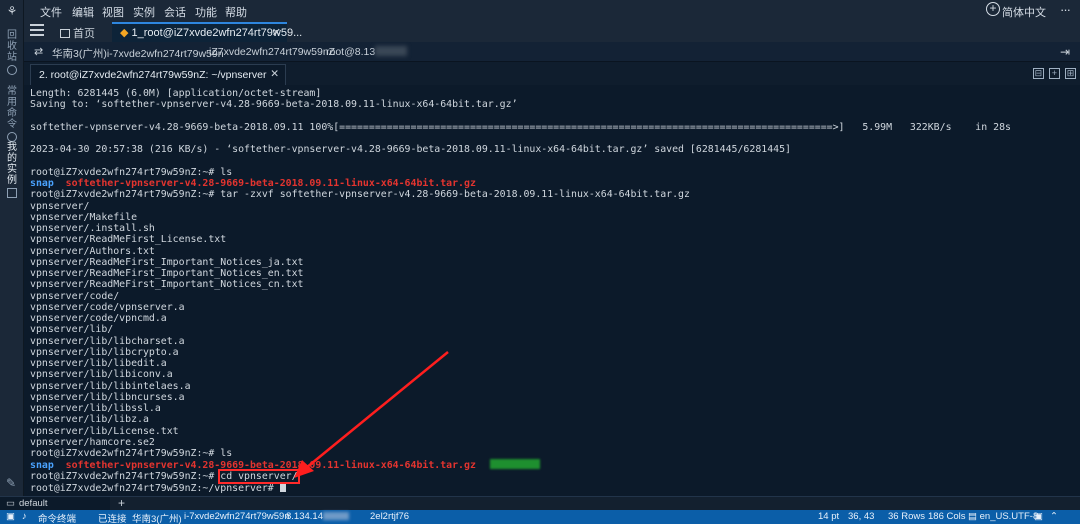  I want to click on split-grid-icon: ⊞, so click(1070, 73).